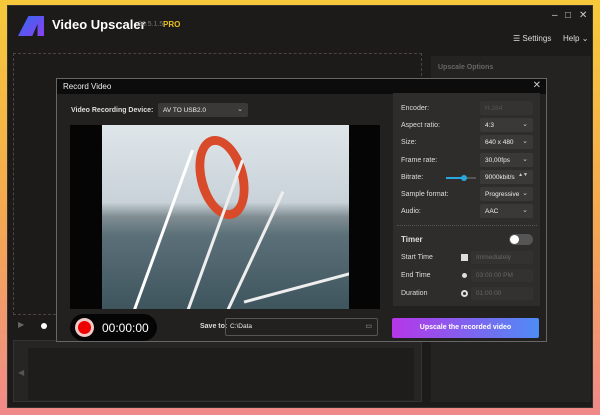 This screenshot has width=600, height=415. I want to click on end-time-field: 03:00:00 PM, so click(502, 275).